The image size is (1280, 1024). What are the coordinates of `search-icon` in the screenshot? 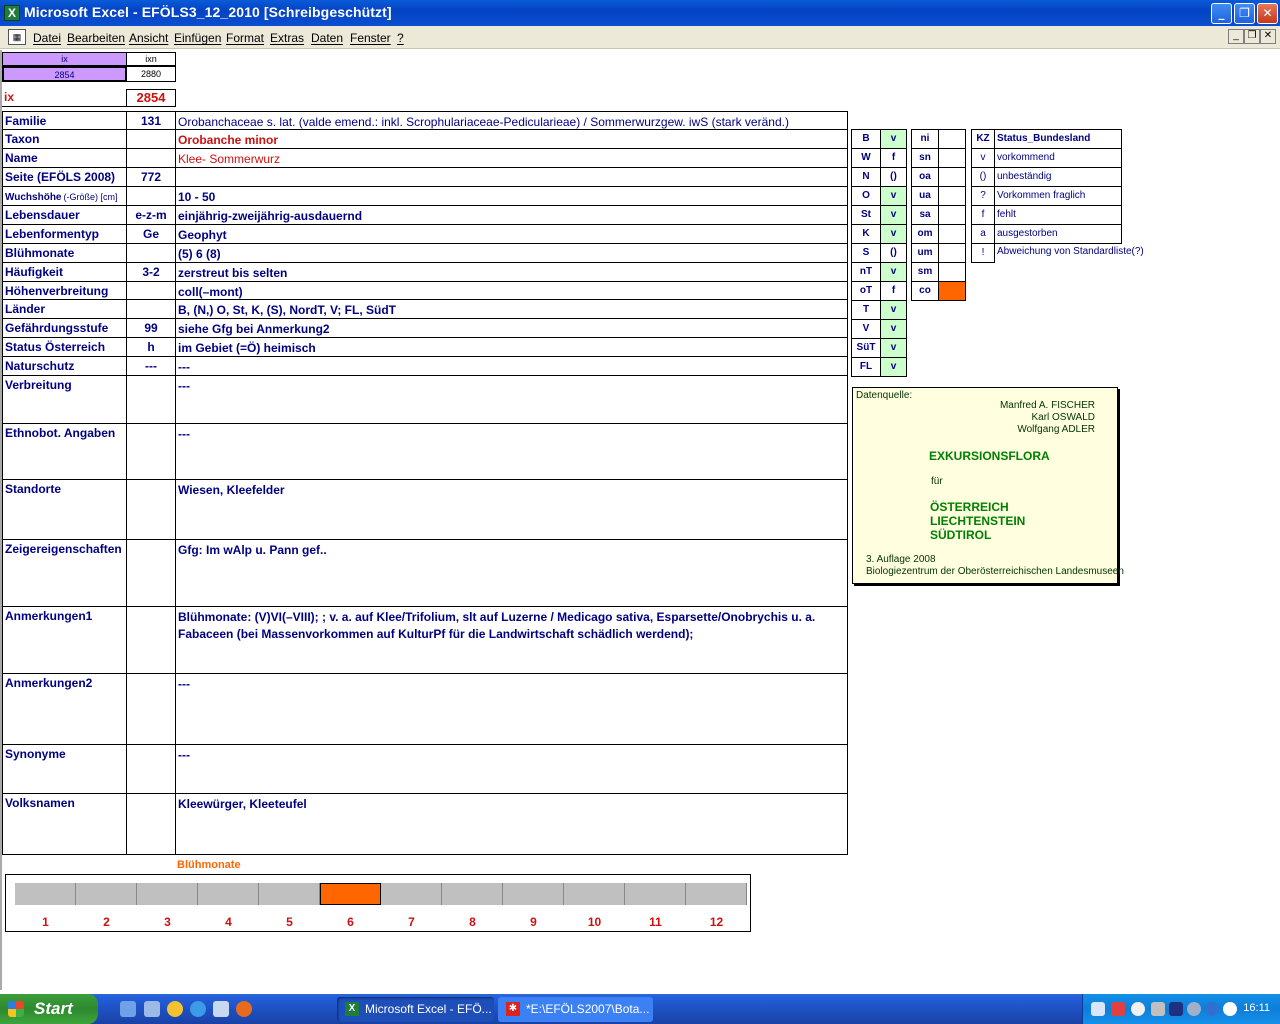 It's located at (1138, 1009).